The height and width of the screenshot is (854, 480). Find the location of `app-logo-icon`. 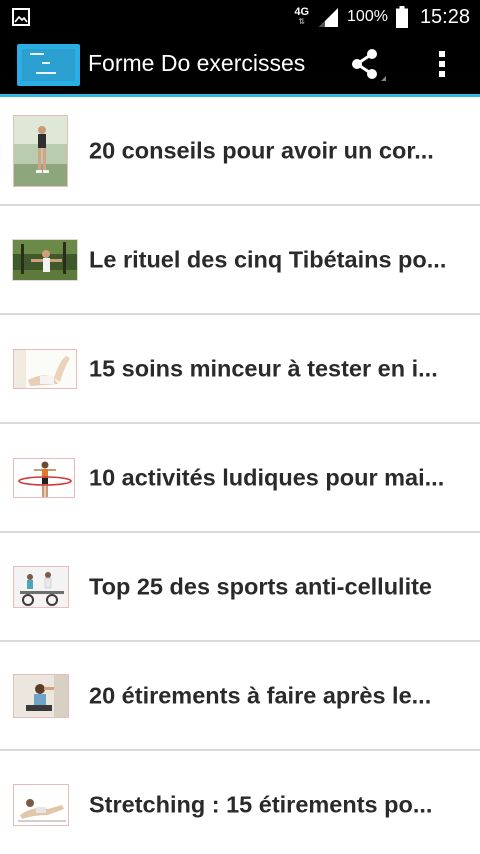

app-logo-icon is located at coordinates (48, 65).